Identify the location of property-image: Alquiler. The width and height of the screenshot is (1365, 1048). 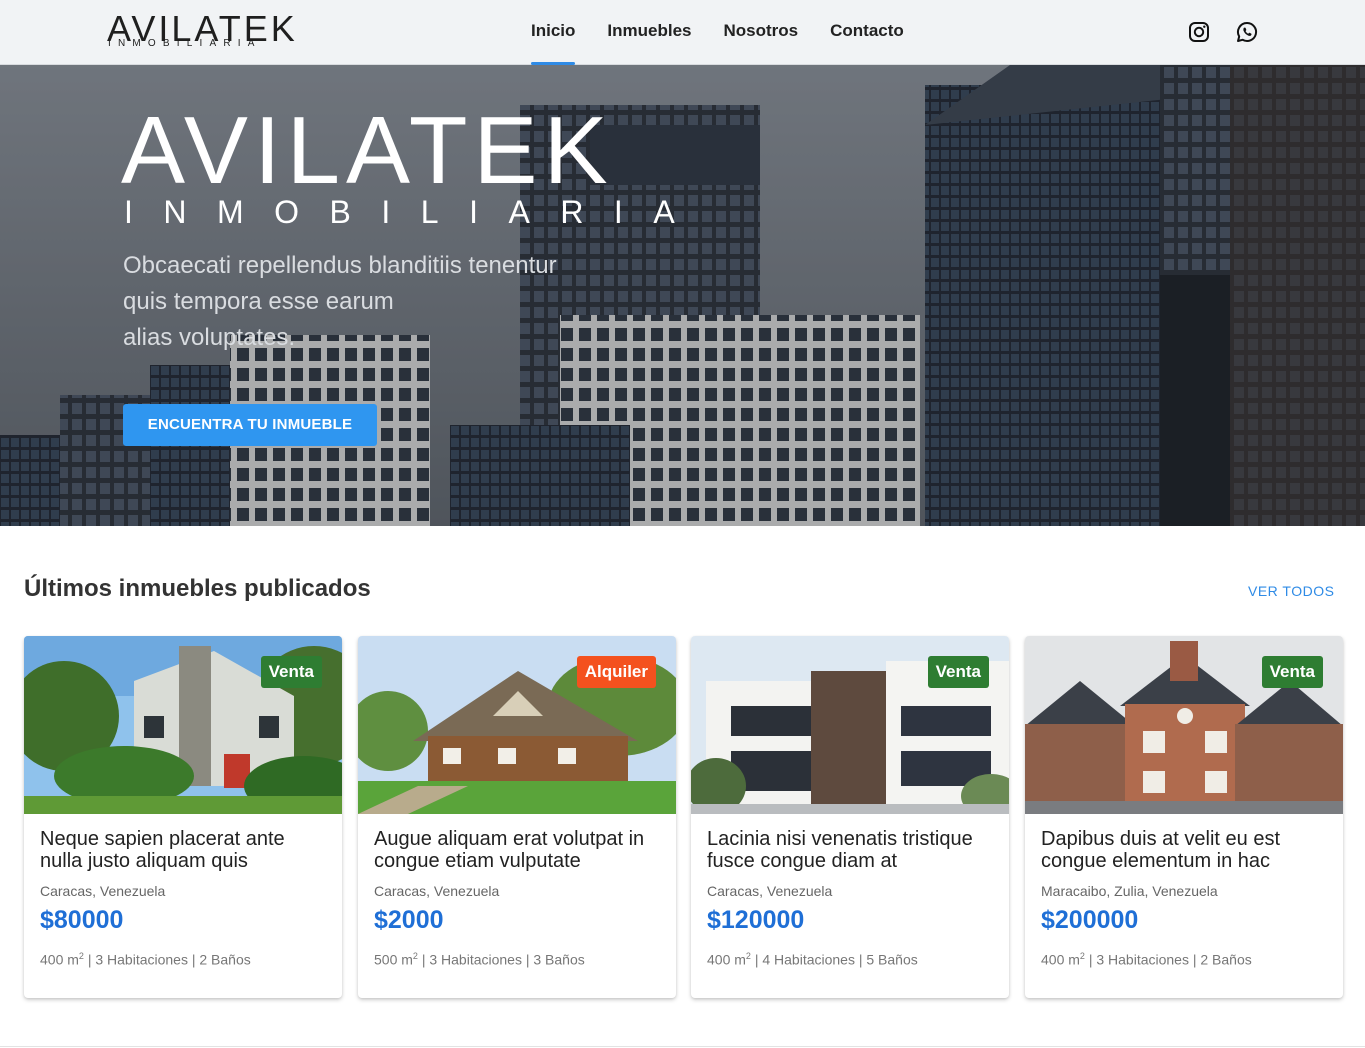
(517, 725).